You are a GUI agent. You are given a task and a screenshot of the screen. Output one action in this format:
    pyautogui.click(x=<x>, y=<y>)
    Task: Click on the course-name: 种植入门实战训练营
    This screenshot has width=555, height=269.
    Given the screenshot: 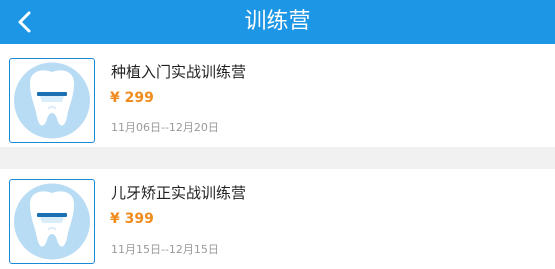 What is the action you would take?
    pyautogui.click(x=179, y=72)
    